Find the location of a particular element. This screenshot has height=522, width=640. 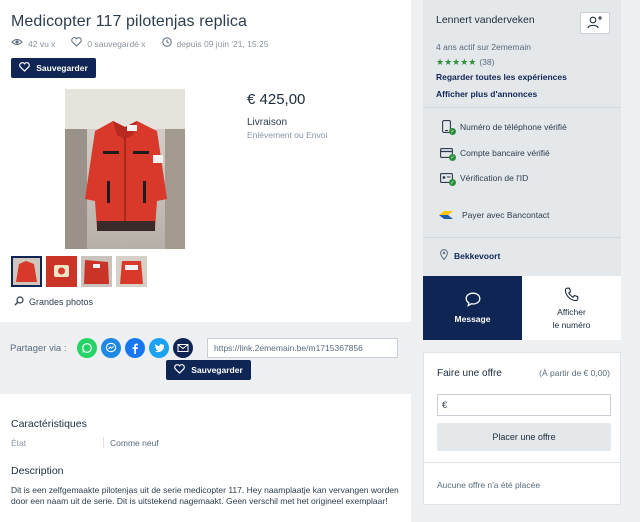

state-value: Comme neuf is located at coordinates (134, 443).